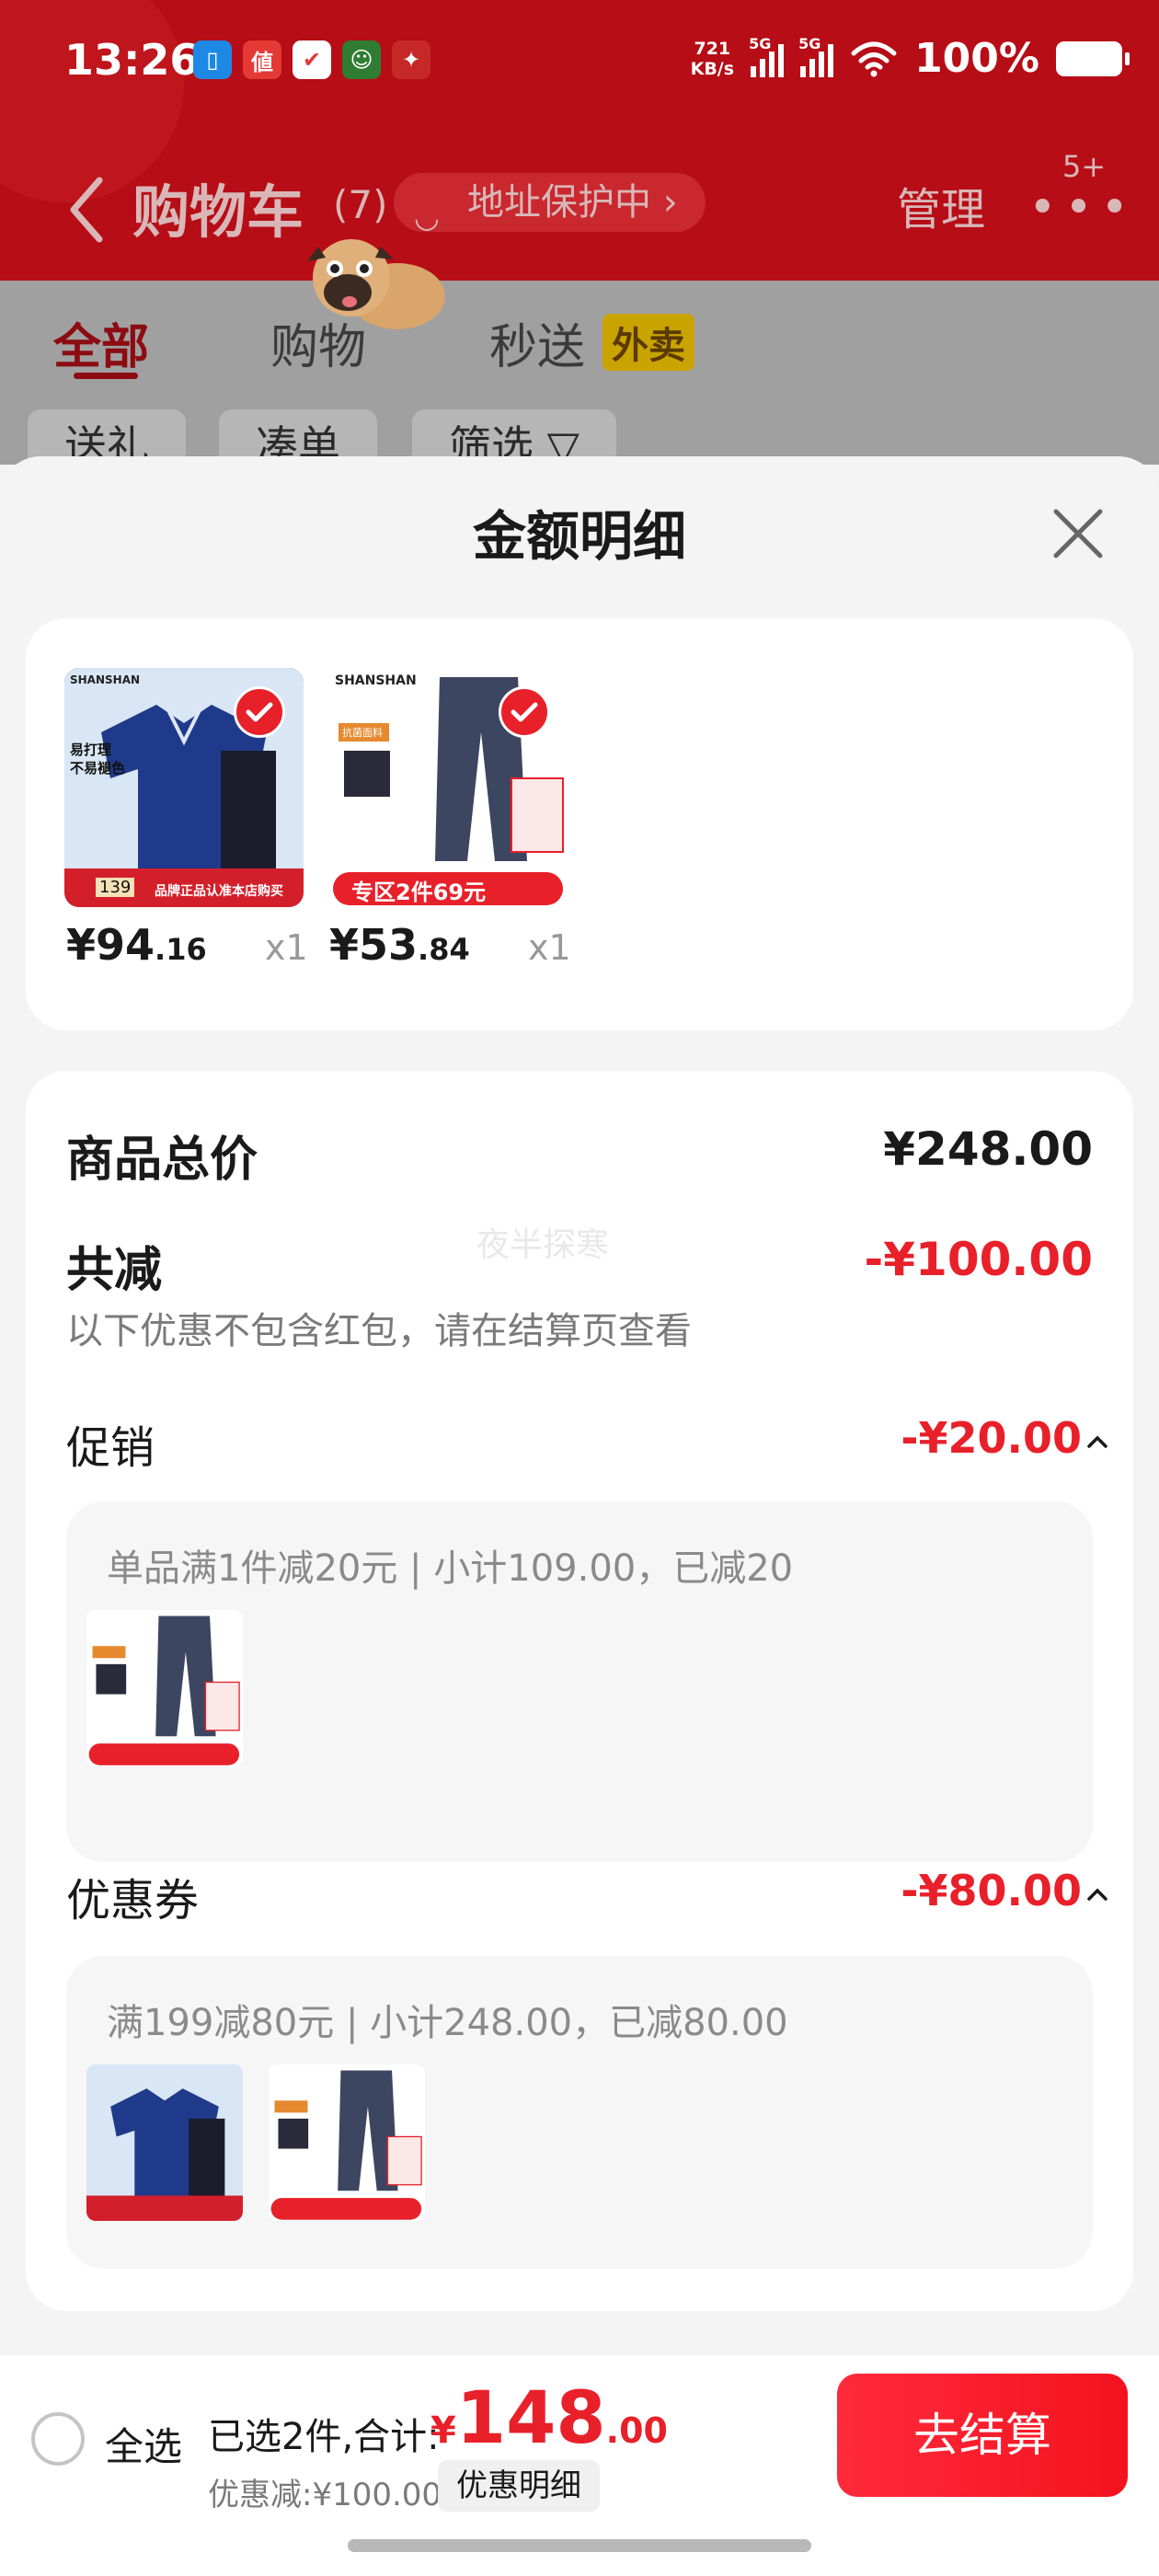 The width and height of the screenshot is (1159, 2576). What do you see at coordinates (143, 2444) in the screenshot?
I see `select-all-label: 全选` at bounding box center [143, 2444].